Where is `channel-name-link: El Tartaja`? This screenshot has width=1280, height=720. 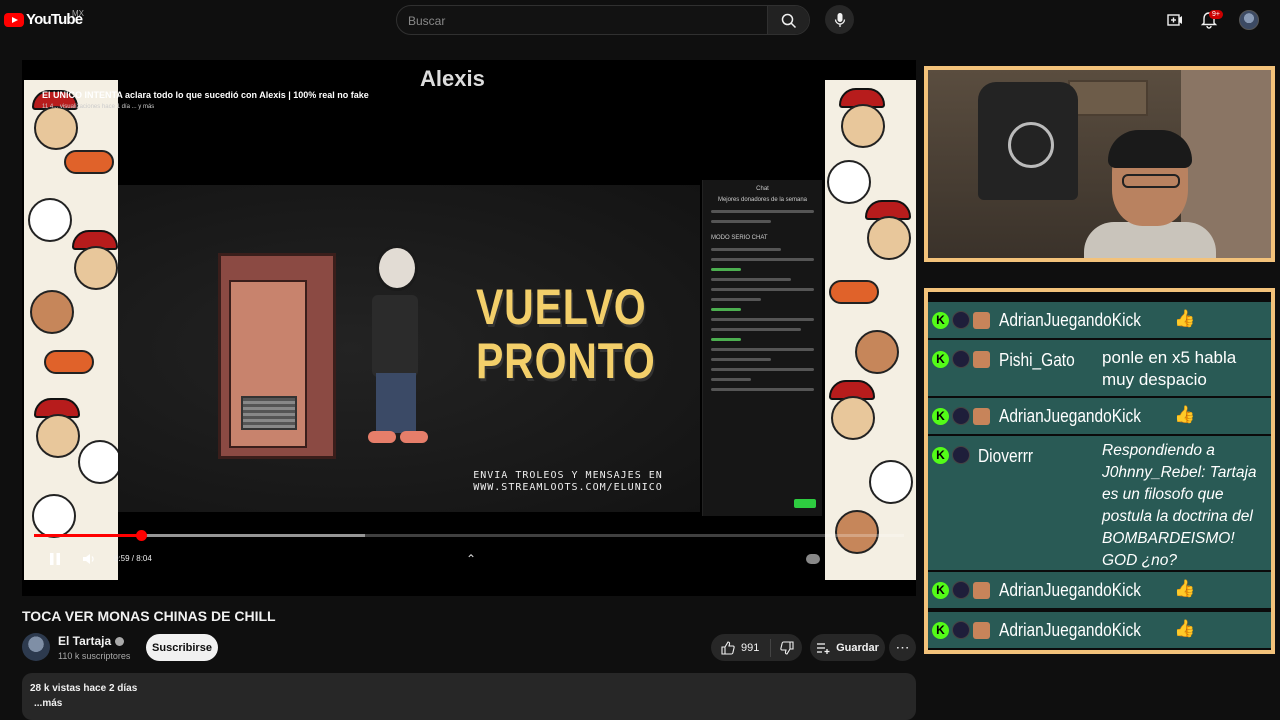
channel-name-link: El Tartaja is located at coordinates (91, 641).